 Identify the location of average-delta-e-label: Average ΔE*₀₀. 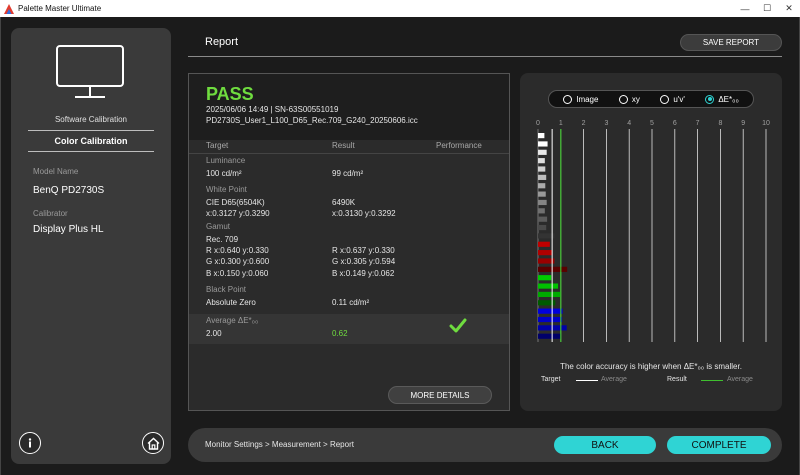
(232, 320).